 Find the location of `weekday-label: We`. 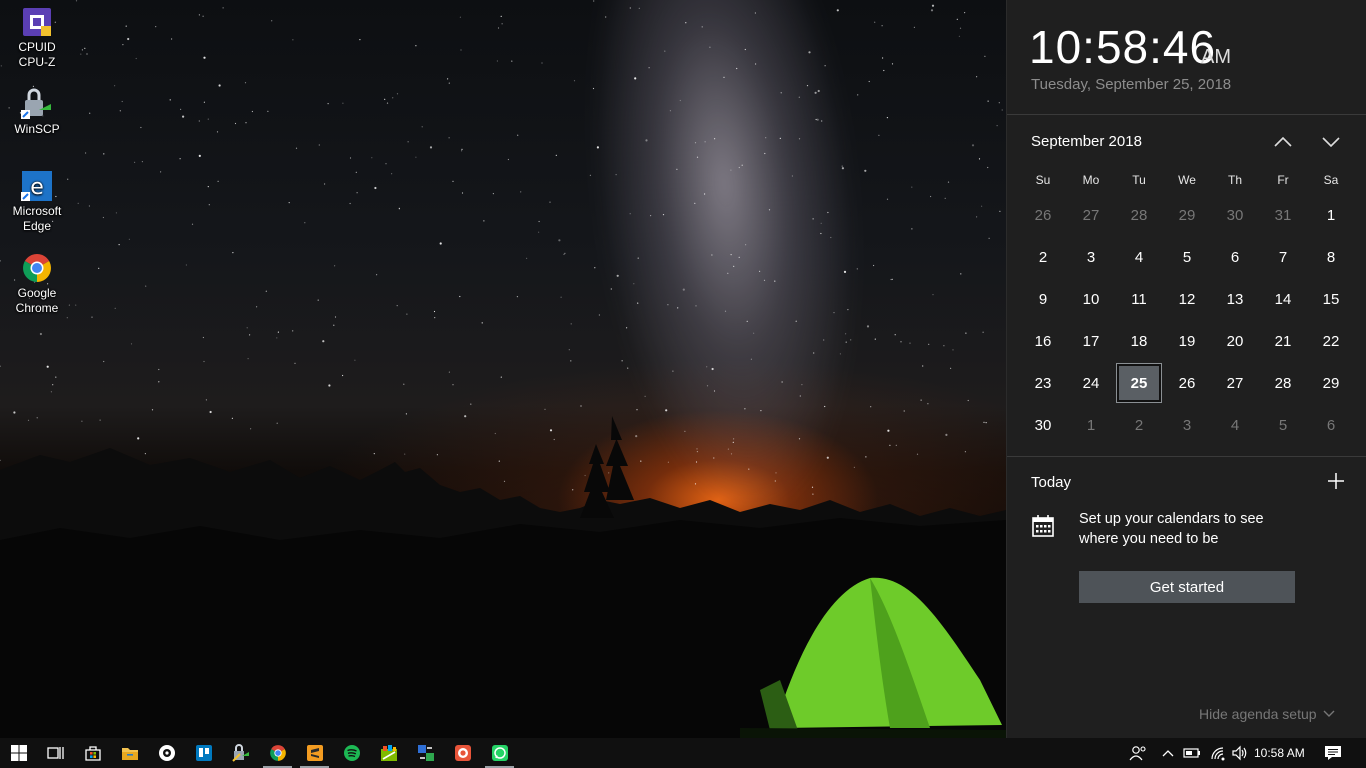

weekday-label: We is located at coordinates (1187, 180).